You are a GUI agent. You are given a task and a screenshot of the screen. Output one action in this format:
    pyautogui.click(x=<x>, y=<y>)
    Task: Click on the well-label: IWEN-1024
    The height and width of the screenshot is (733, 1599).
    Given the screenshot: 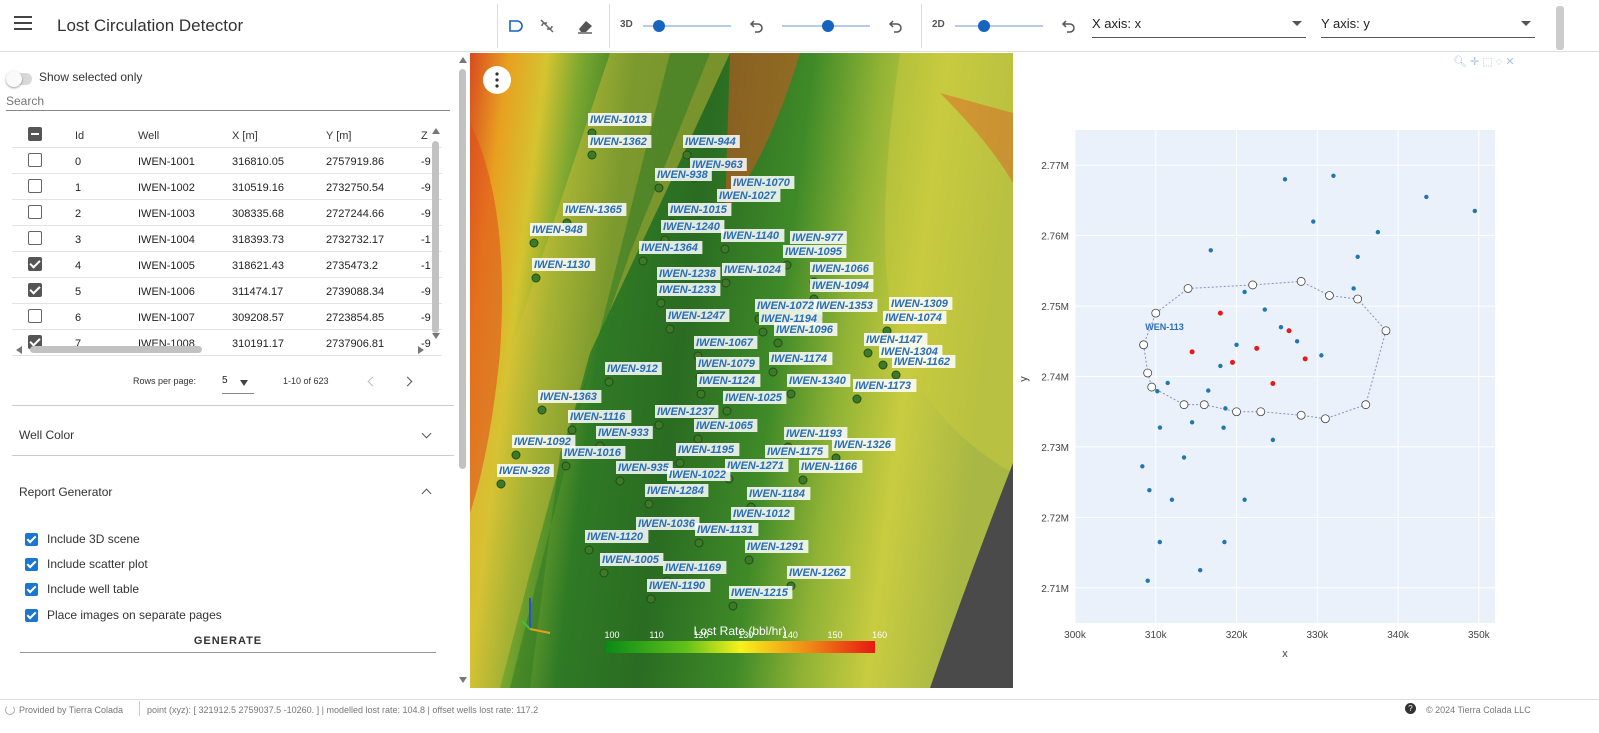 What is the action you would take?
    pyautogui.click(x=752, y=270)
    